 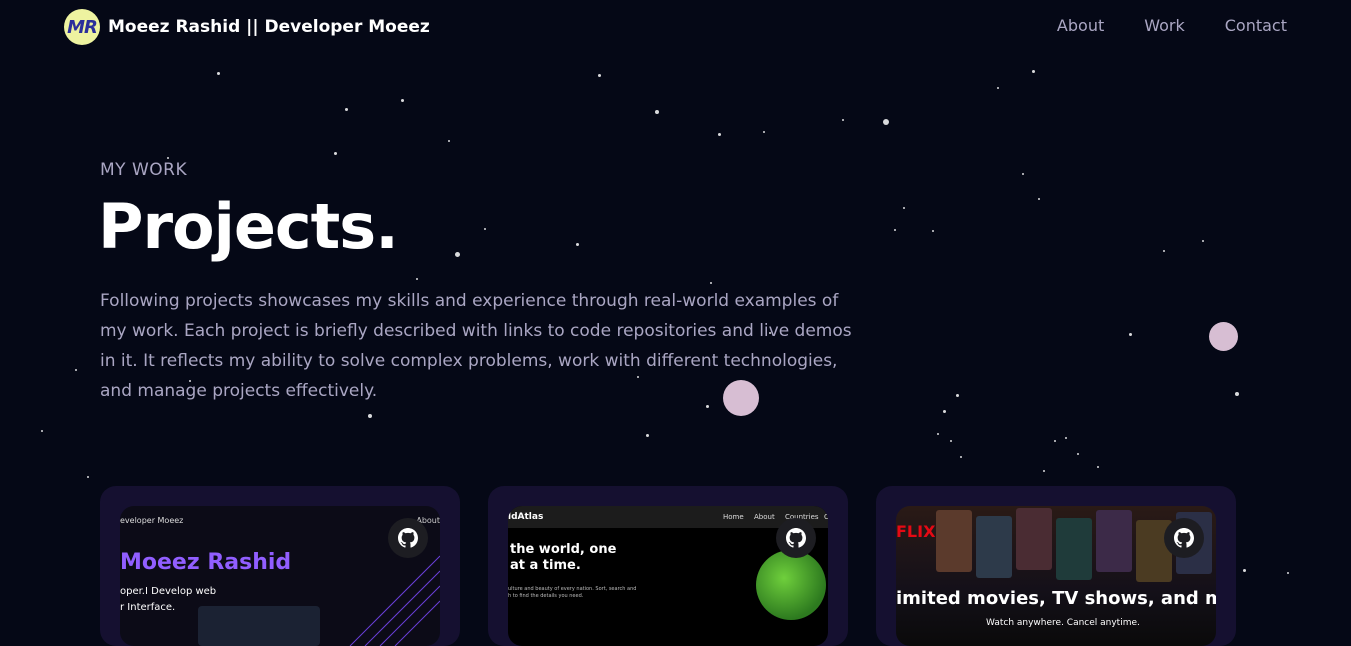 What do you see at coordinates (394, 600) in the screenshot?
I see `preview-wave-graphic` at bounding box center [394, 600].